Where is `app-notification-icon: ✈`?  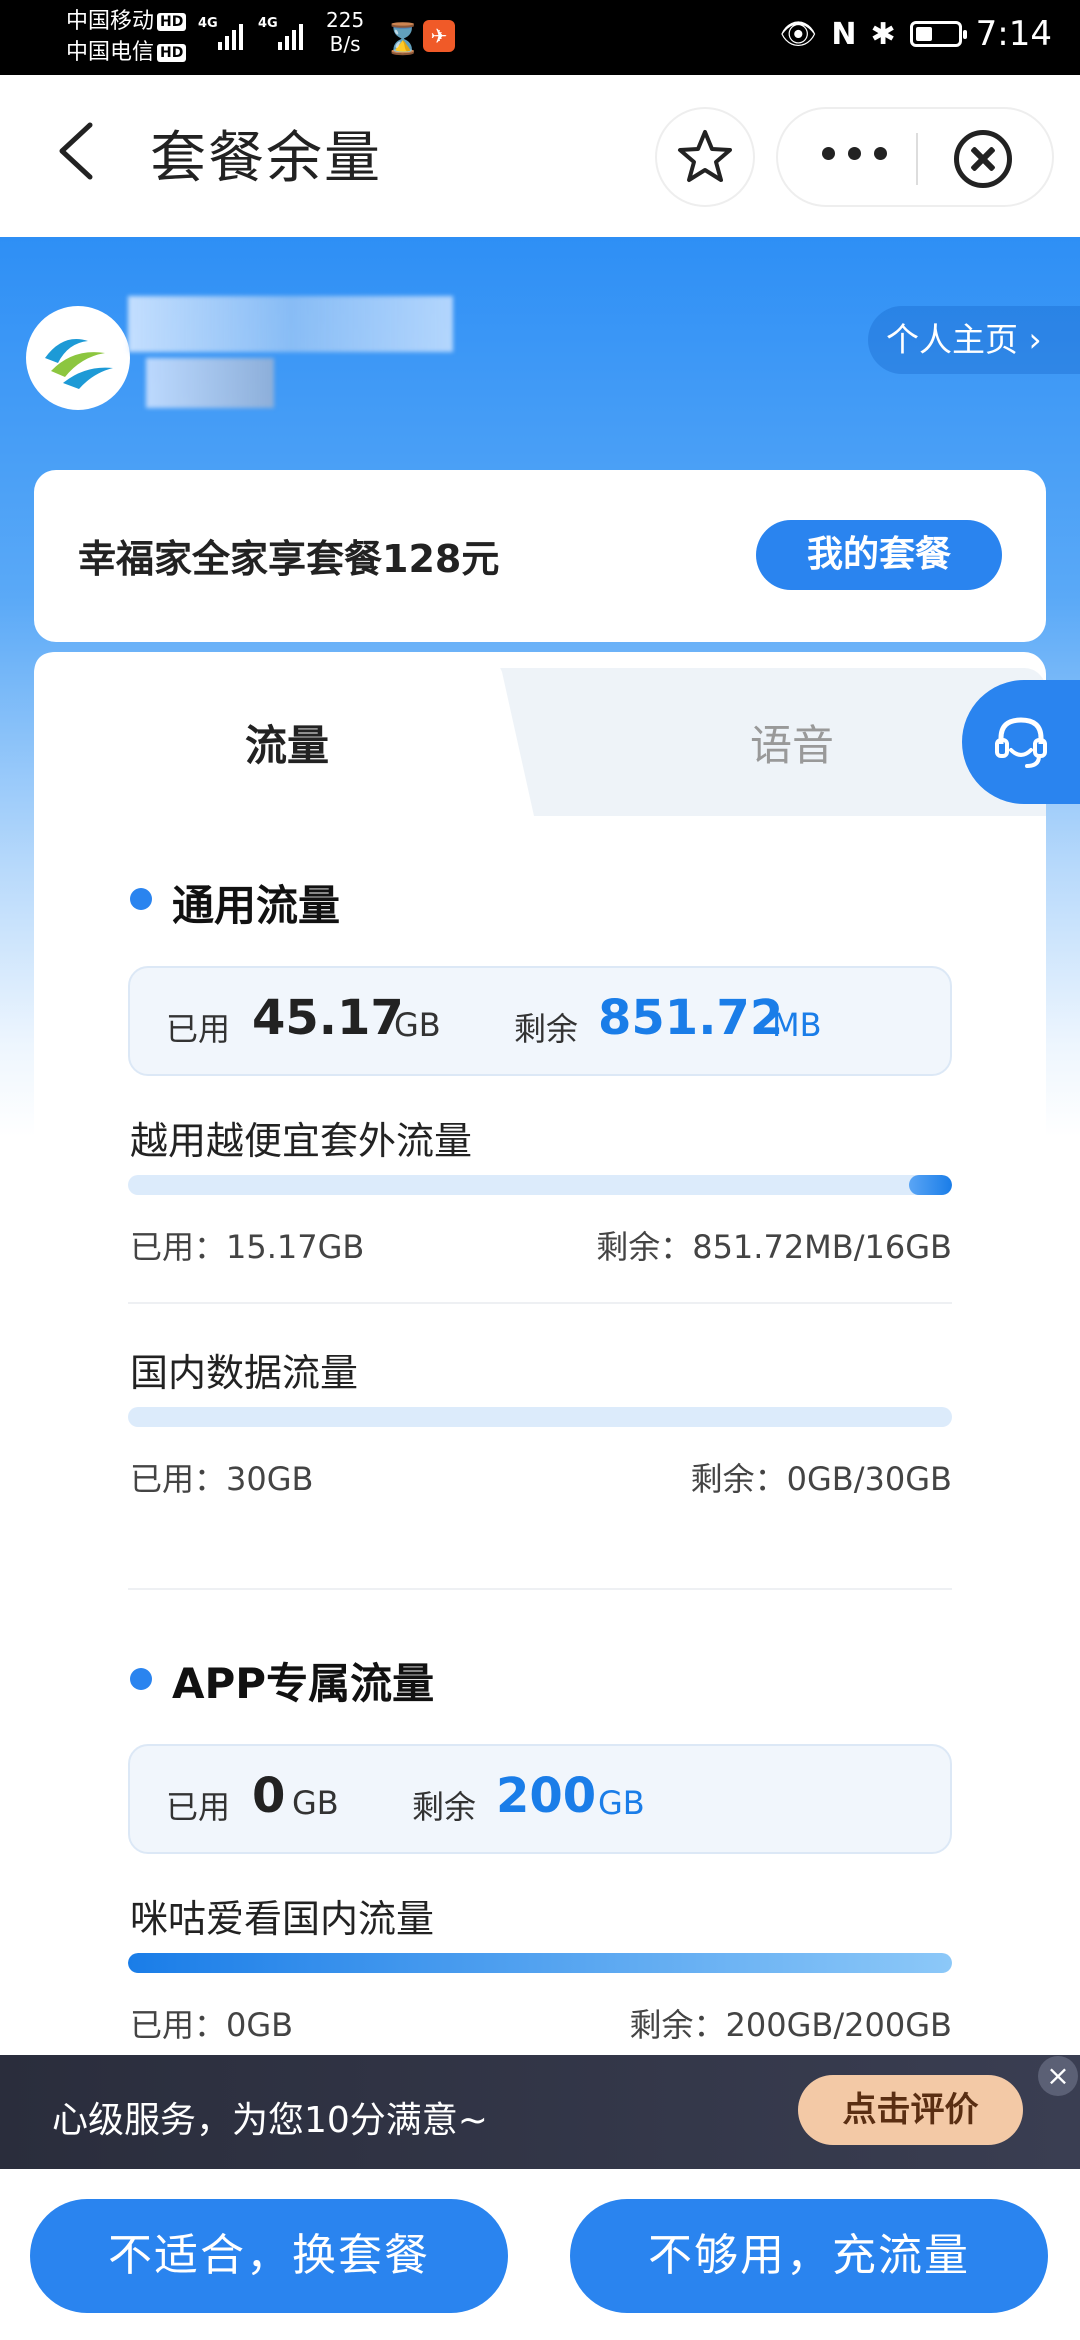 app-notification-icon: ✈ is located at coordinates (439, 36).